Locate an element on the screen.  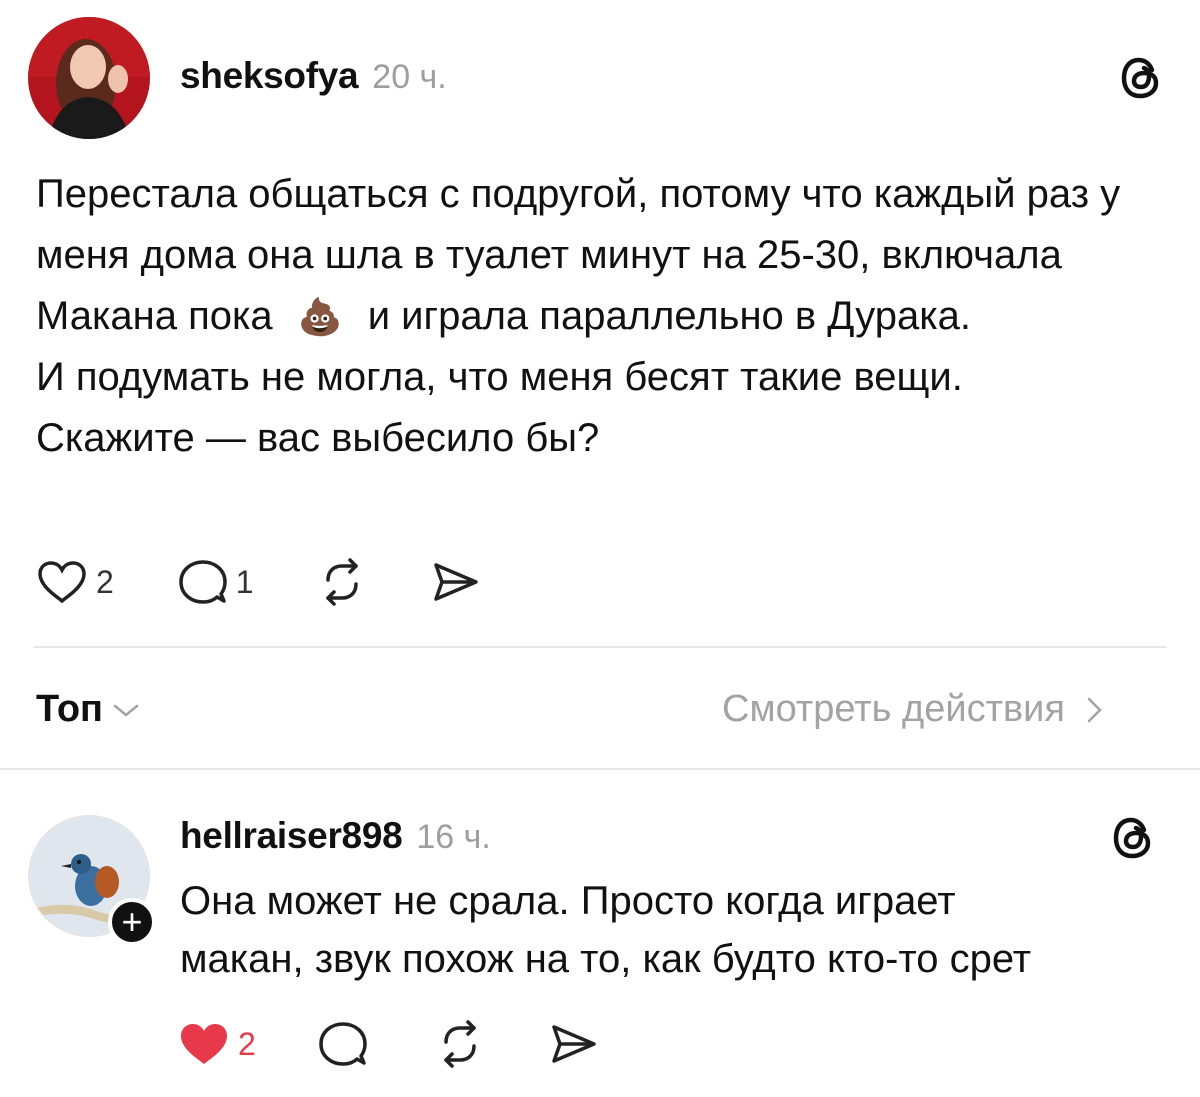
view-activity-link: Смотреть действия is located at coordinates (914, 709).